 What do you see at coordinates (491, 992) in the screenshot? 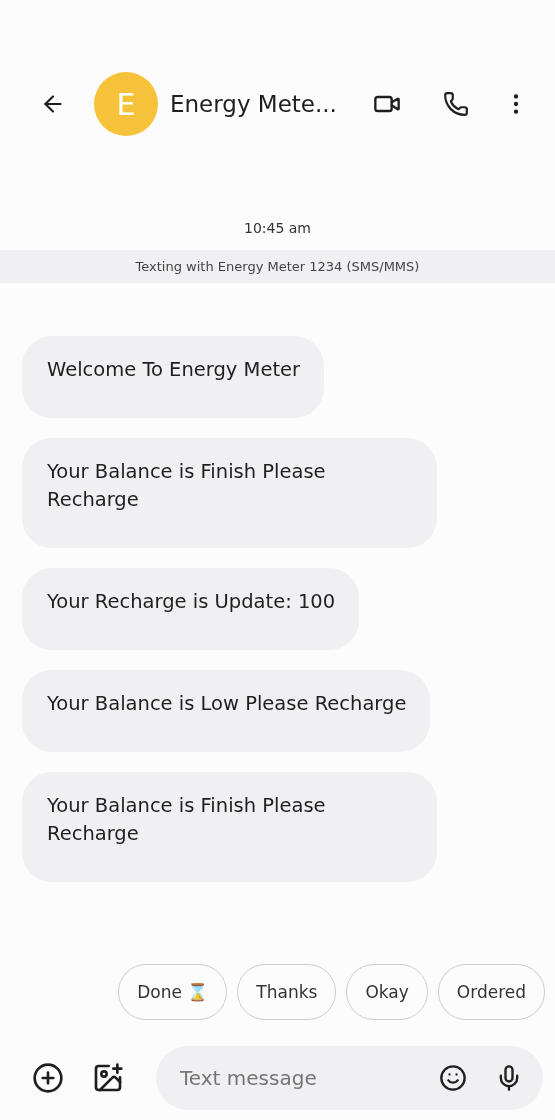
I see `suggestion-chip: Ordered` at bounding box center [491, 992].